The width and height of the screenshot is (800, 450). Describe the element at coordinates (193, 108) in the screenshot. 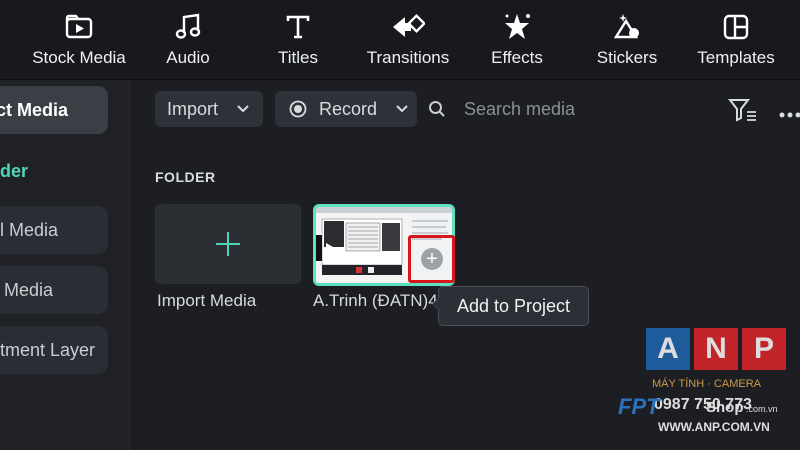

I see `import-label: Import` at that location.